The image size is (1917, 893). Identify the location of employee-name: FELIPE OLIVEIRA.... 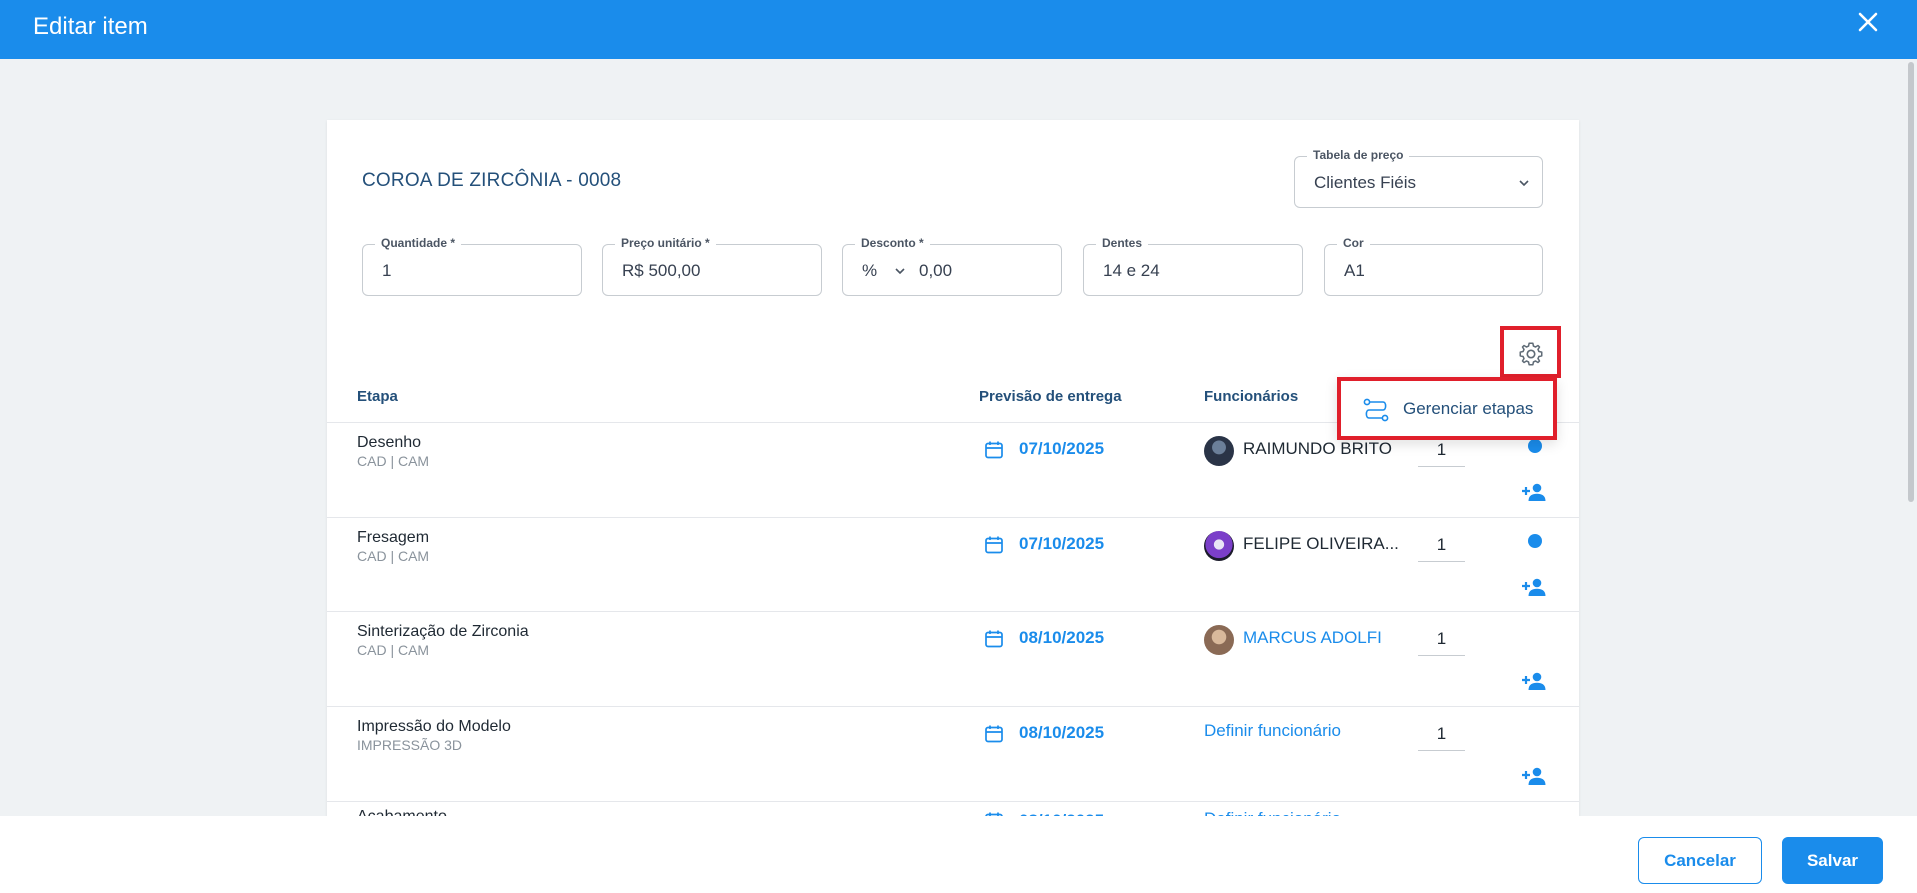
(1321, 544).